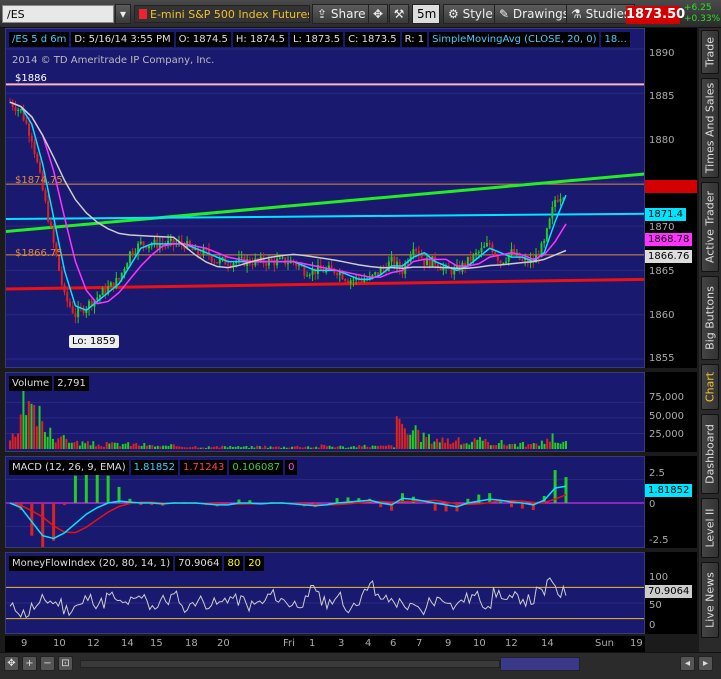 This screenshot has width=721, height=679. Describe the element at coordinates (426, 14) in the screenshot. I see `interval-selector: 5m` at that location.